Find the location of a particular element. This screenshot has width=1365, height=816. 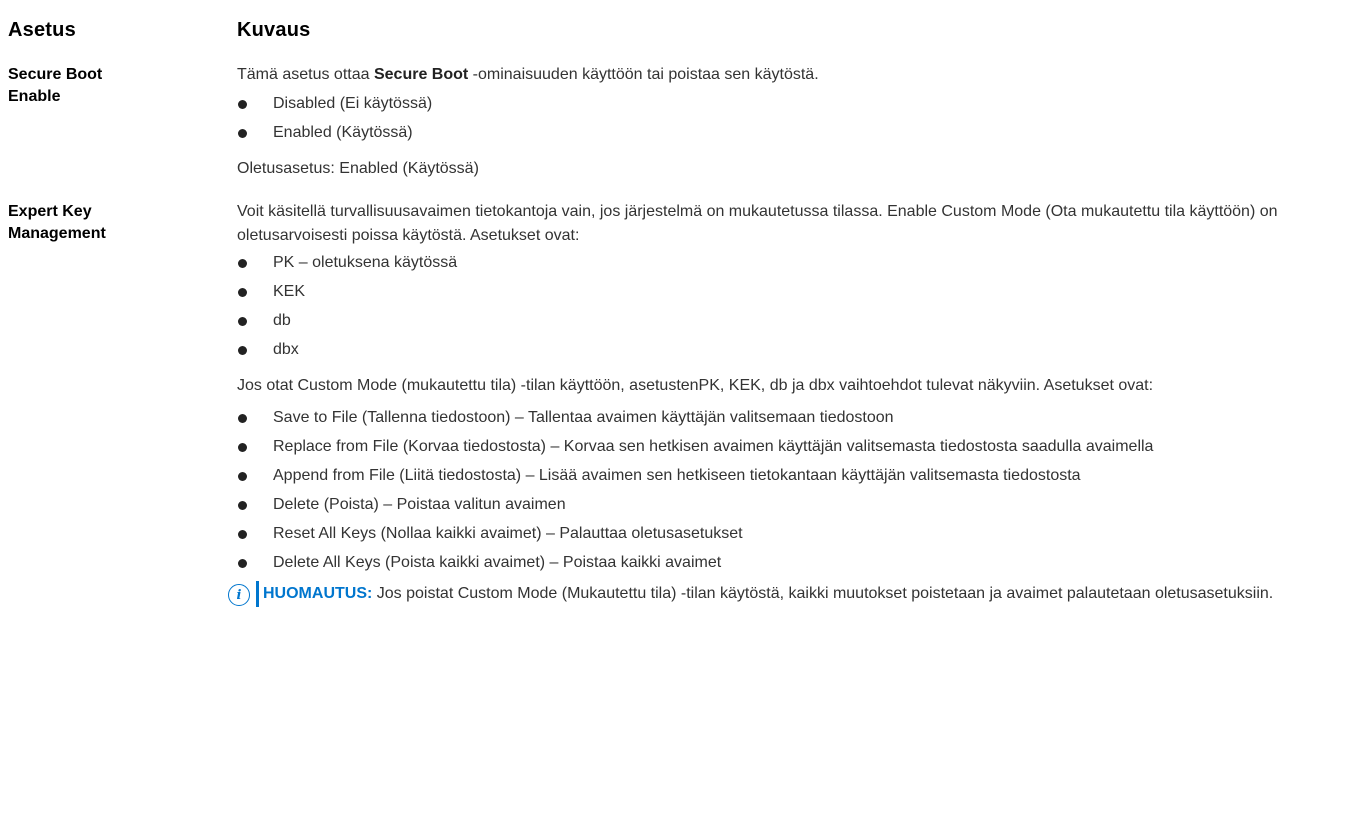

setting-name: Expert Key Management is located at coordinates (78, 223).